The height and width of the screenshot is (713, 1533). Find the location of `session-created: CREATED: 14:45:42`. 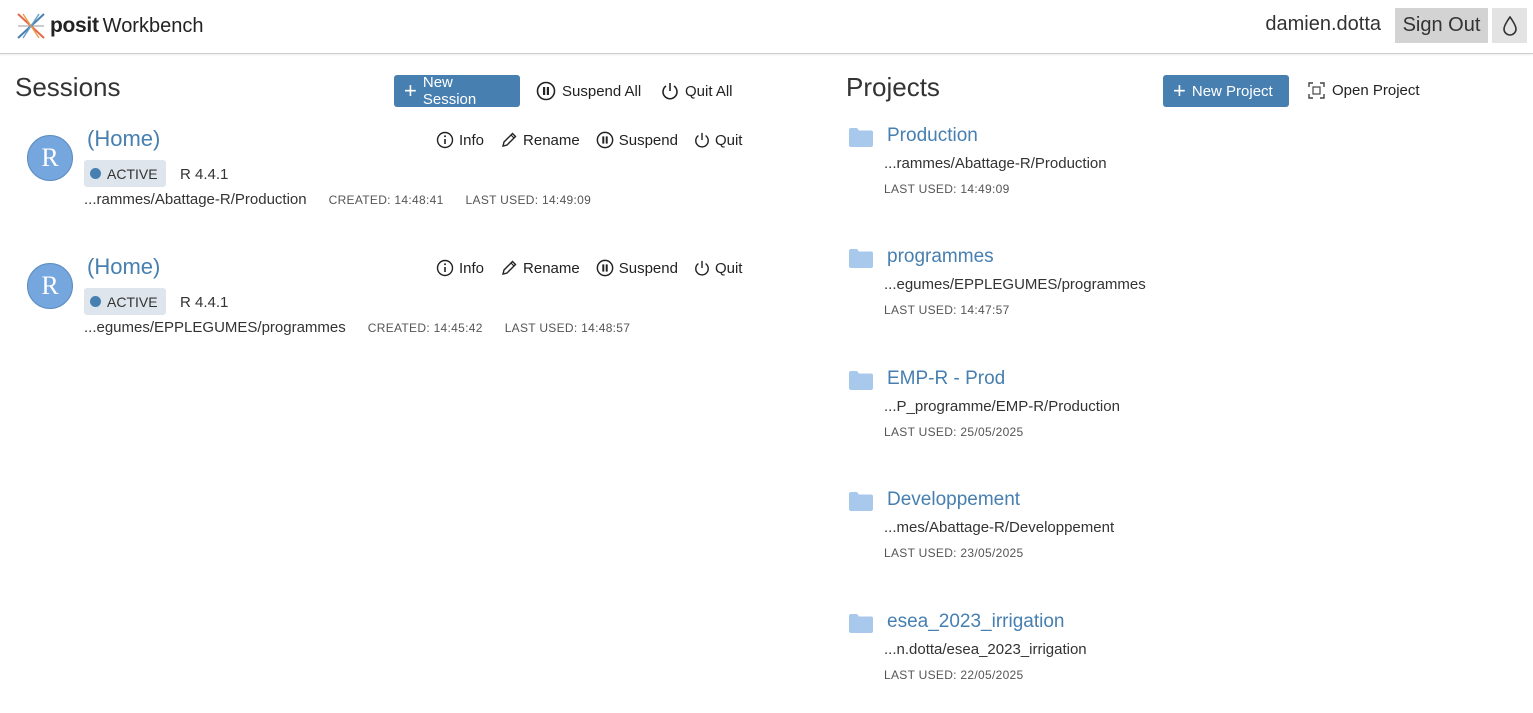

session-created: CREATED: 14:45:42 is located at coordinates (425, 327).